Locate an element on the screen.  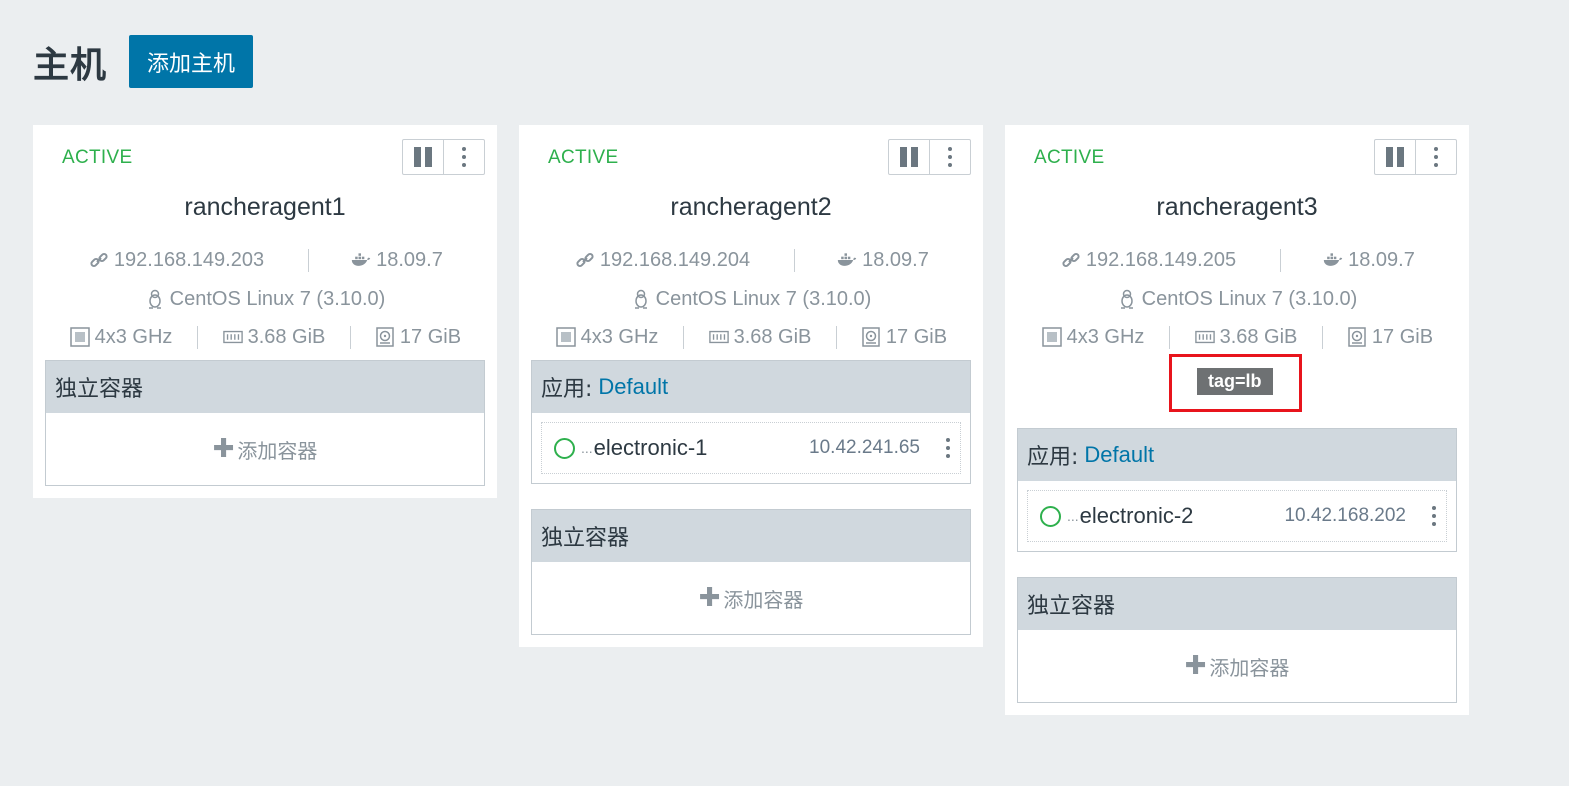
docker-version: 18.09.7 is located at coordinates (882, 260).